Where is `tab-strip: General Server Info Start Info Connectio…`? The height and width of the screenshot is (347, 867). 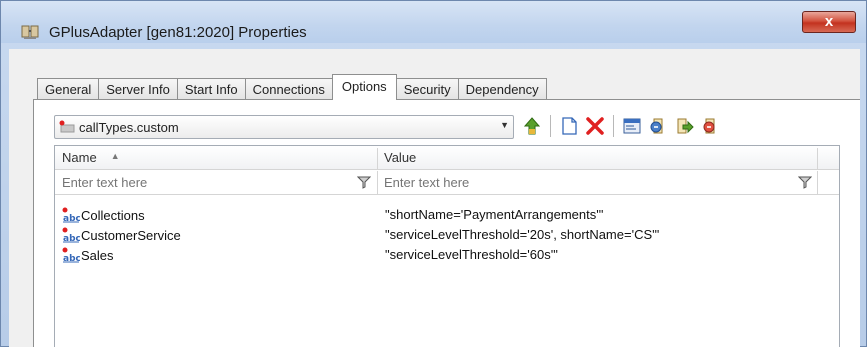
tab-strip: General Server Info Start Info Connectio… is located at coordinates (292, 87).